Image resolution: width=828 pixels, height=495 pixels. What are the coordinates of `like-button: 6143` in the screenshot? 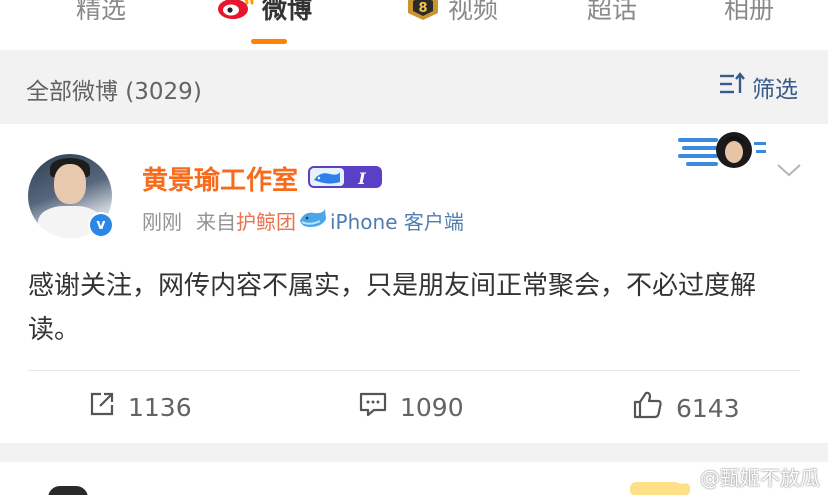 It's located at (686, 408).